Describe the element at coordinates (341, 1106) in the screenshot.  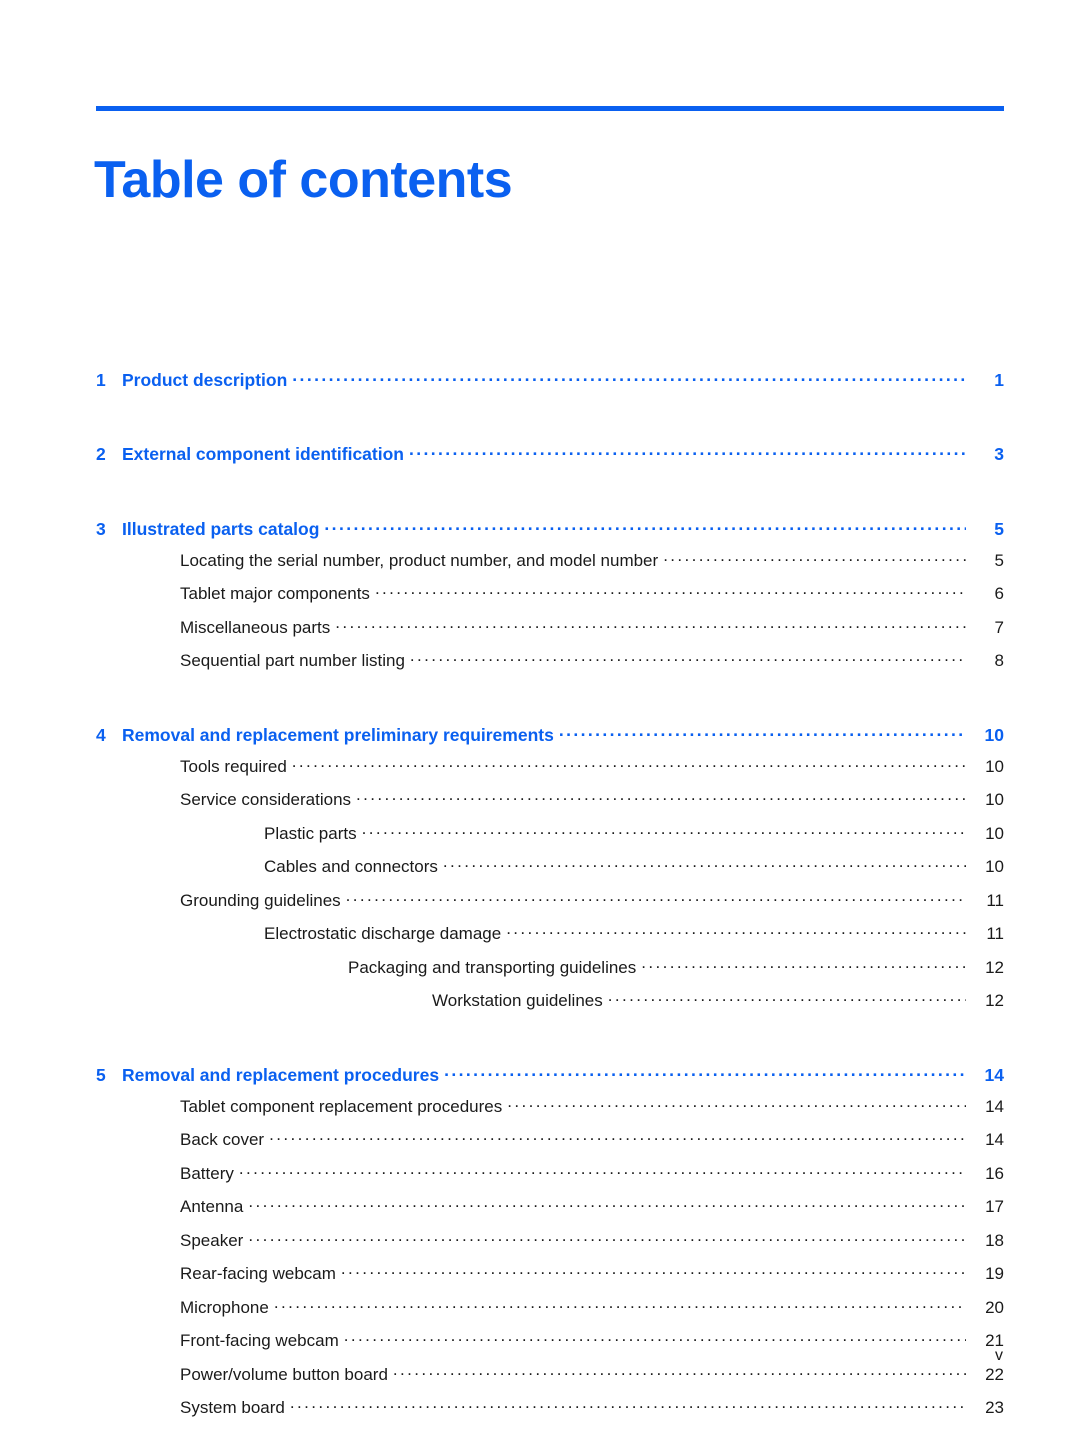
I see `toc-entry-label: Tablet component replacement procedures` at that location.